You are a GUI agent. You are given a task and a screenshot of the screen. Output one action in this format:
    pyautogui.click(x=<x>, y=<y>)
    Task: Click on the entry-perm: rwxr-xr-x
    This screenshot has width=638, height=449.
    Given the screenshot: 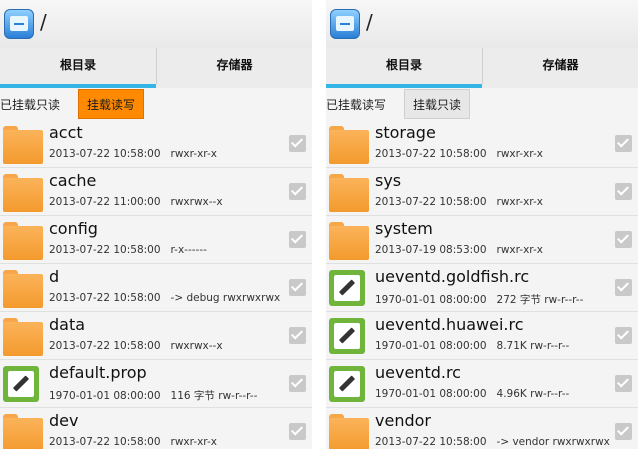 What is the action you would take?
    pyautogui.click(x=519, y=250)
    